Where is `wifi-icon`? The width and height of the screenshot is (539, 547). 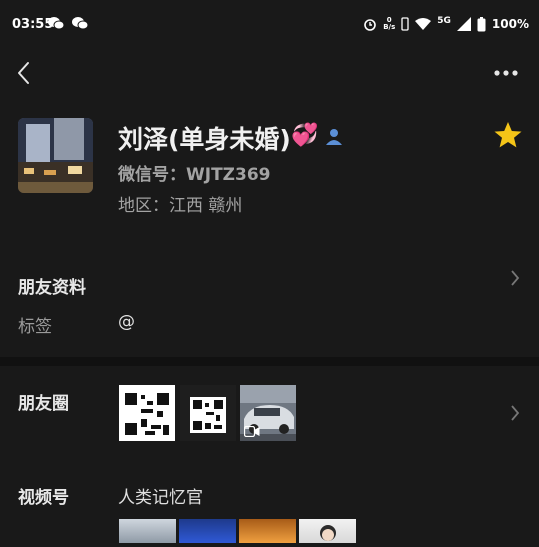
wifi-icon is located at coordinates (423, 24).